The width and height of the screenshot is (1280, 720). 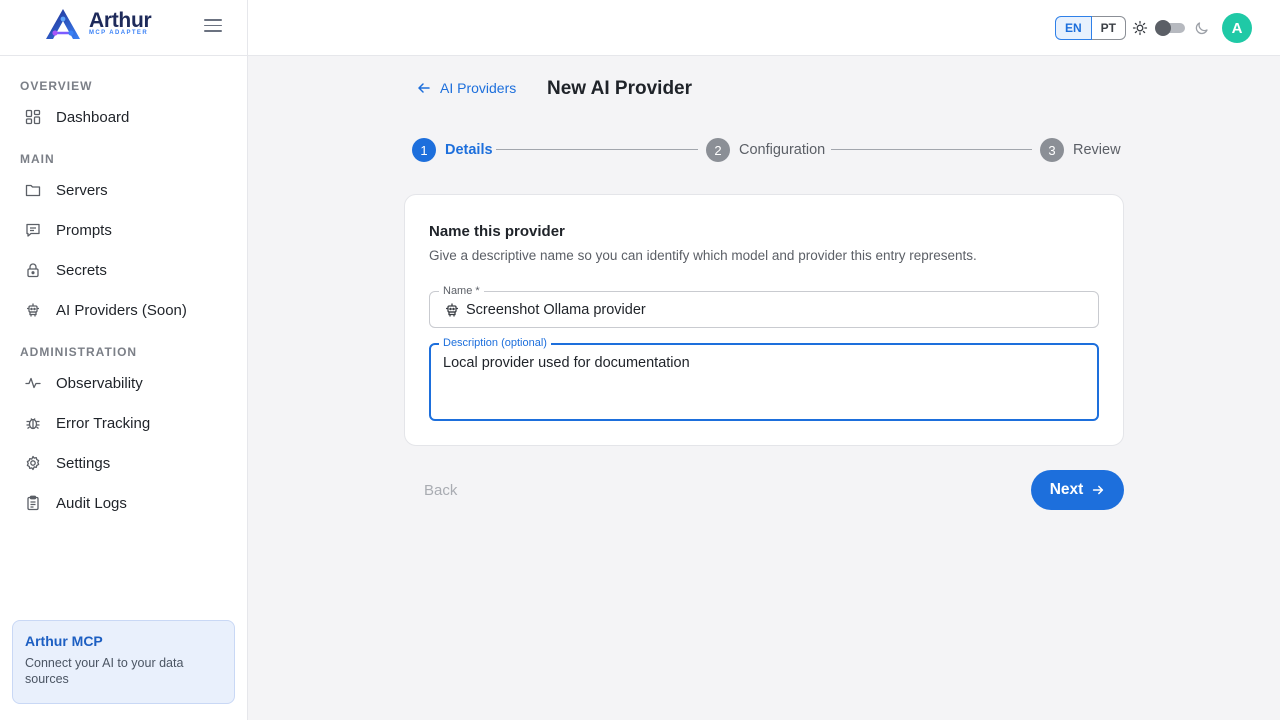 I want to click on step-number: 1, so click(x=424, y=150).